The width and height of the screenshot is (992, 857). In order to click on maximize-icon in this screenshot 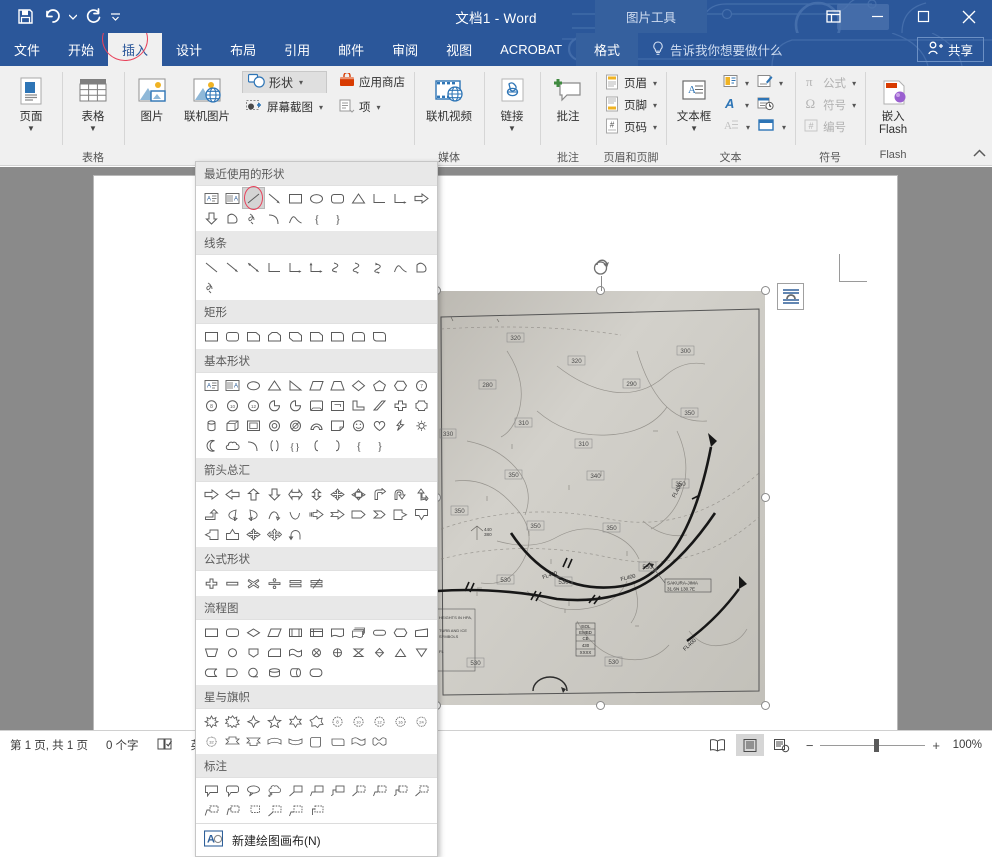, I will do `click(923, 16)`.